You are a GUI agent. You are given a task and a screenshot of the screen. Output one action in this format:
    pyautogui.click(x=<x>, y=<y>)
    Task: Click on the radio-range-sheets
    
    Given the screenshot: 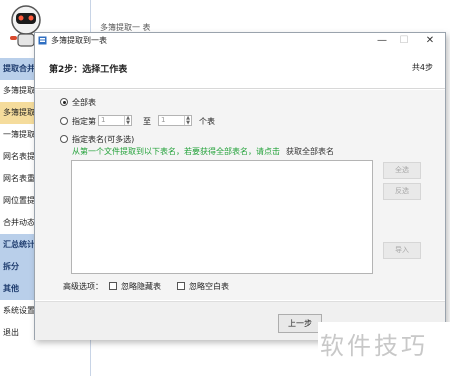 What is the action you would take?
    pyautogui.click(x=64, y=121)
    